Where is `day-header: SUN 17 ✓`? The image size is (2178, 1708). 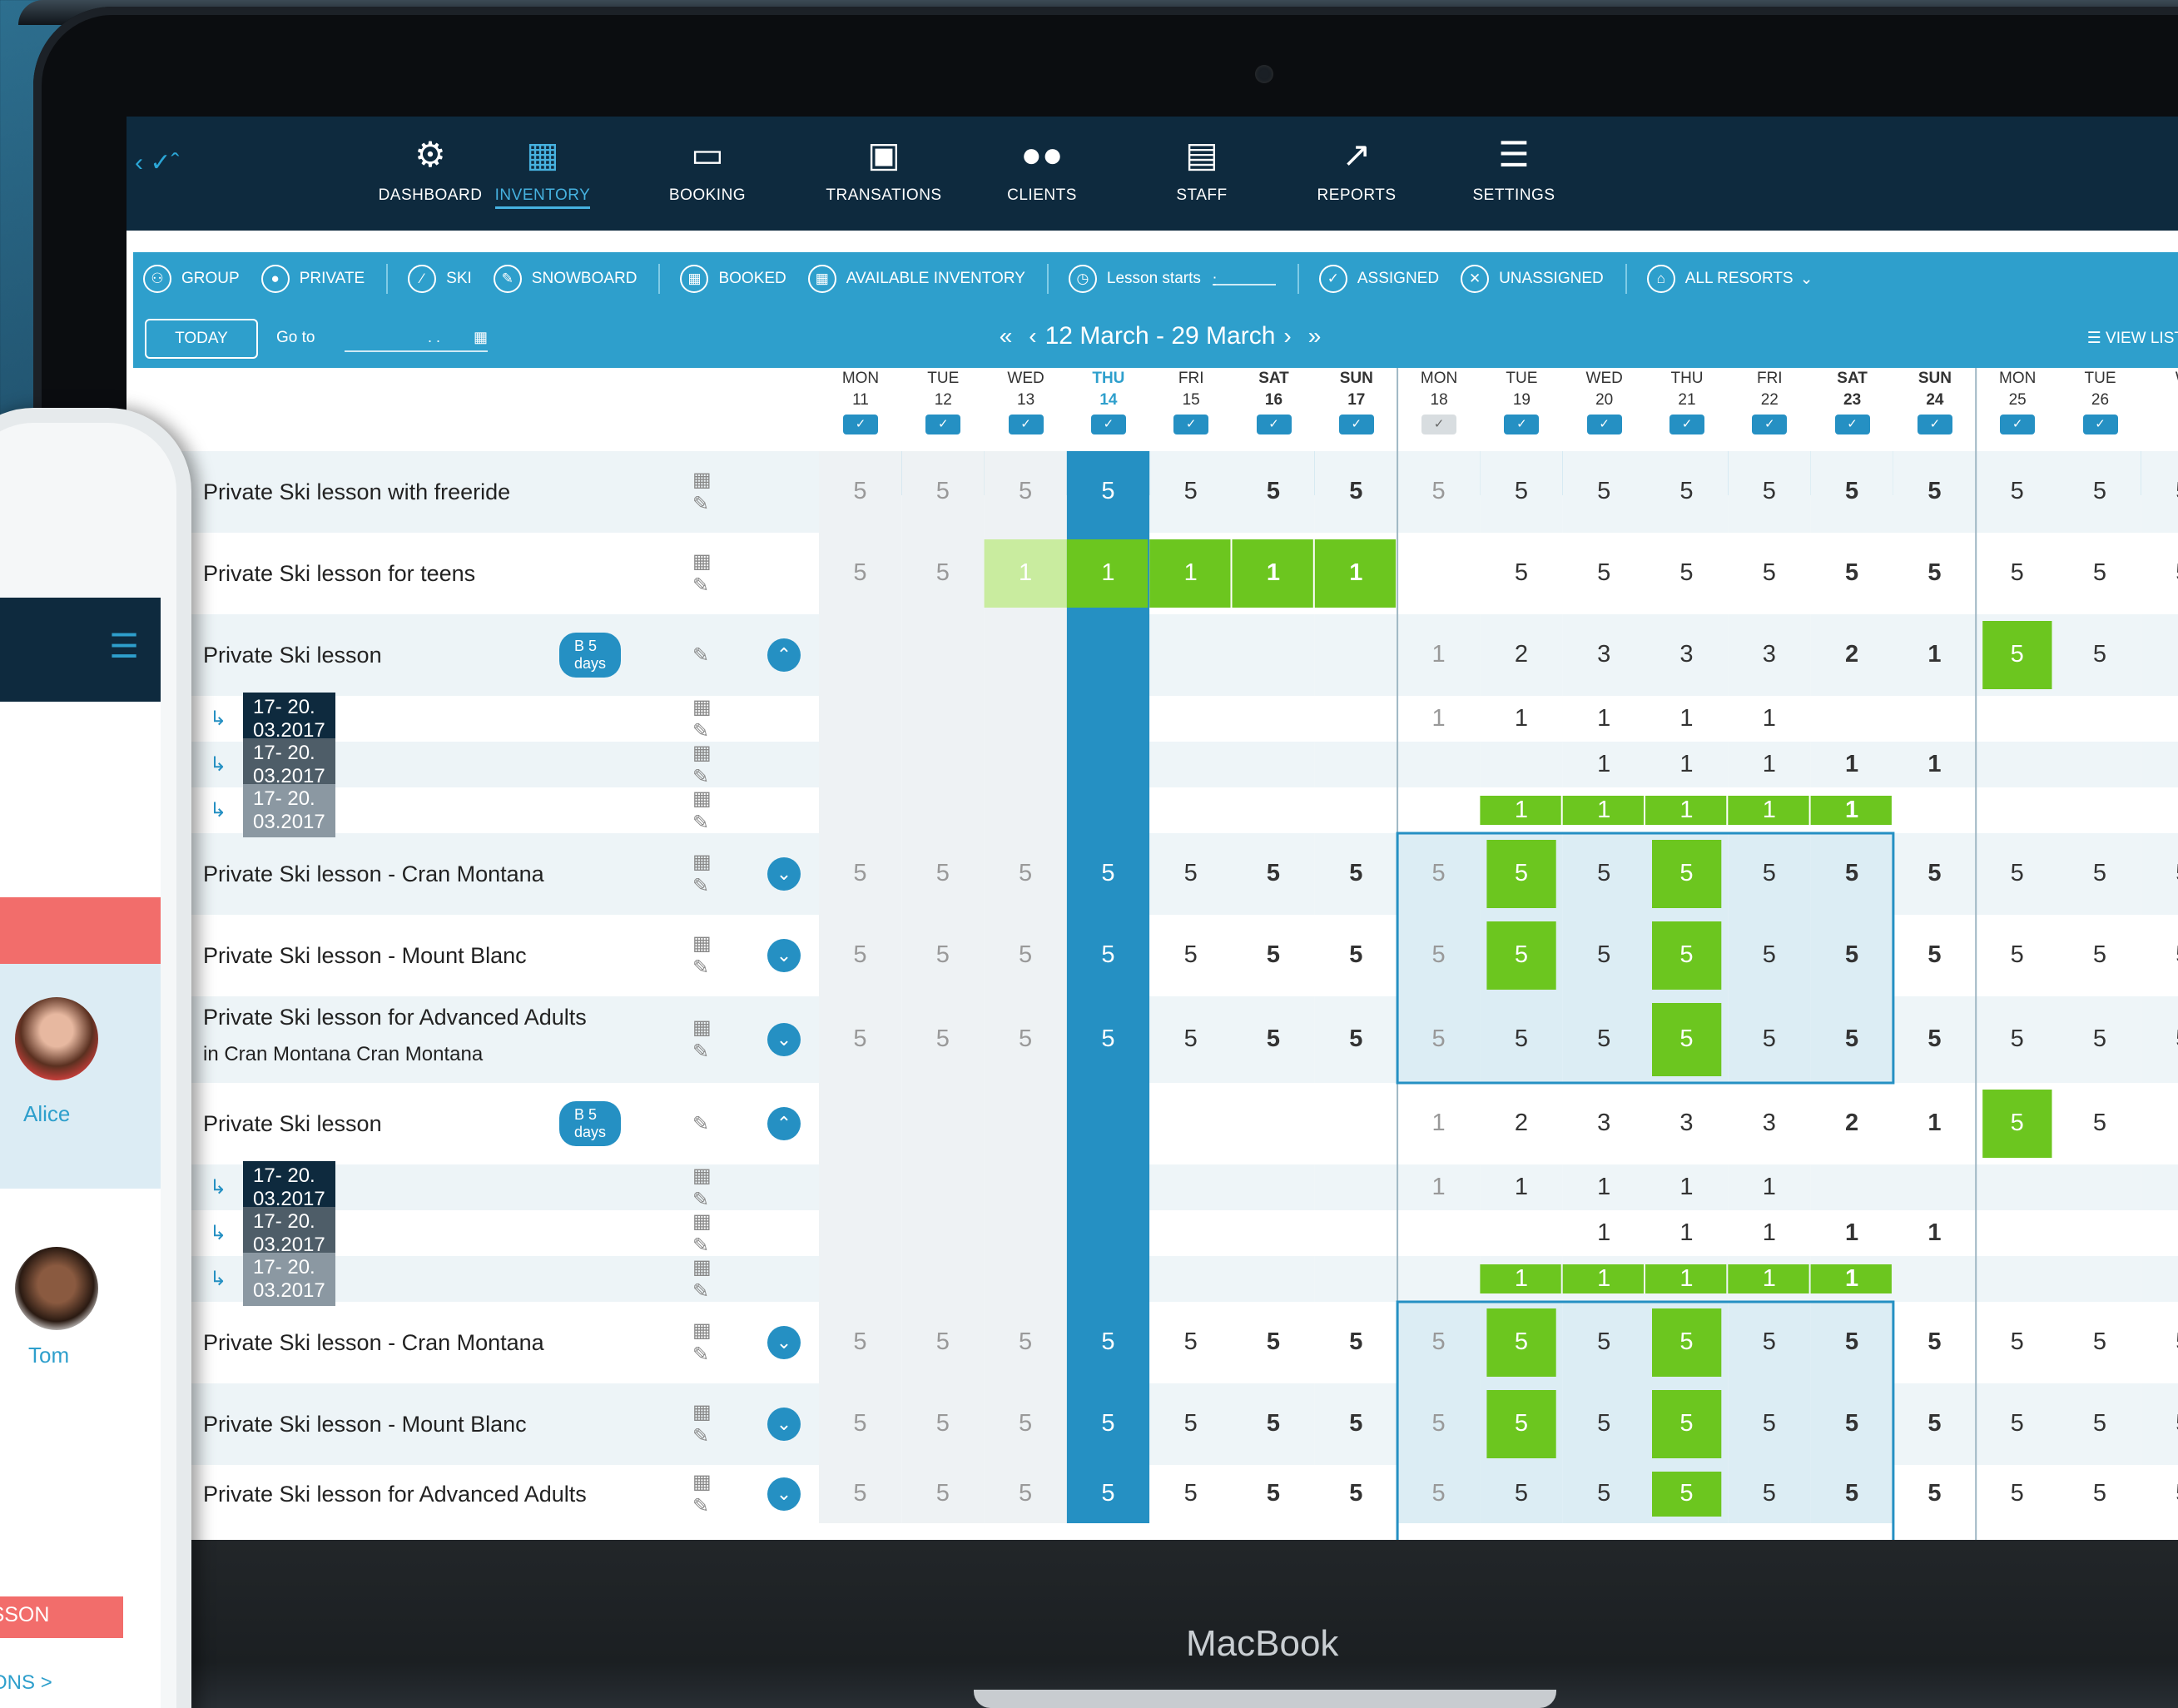
day-header: SUN 17 ✓ is located at coordinates (1356, 409).